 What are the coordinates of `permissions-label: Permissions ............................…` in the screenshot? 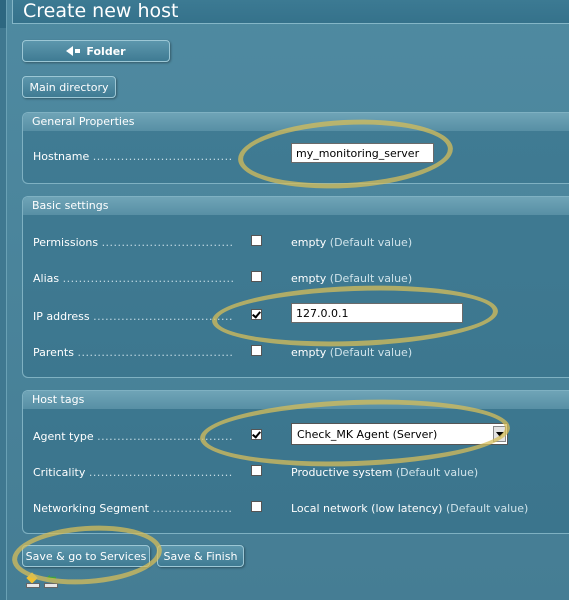 It's located at (133, 242).